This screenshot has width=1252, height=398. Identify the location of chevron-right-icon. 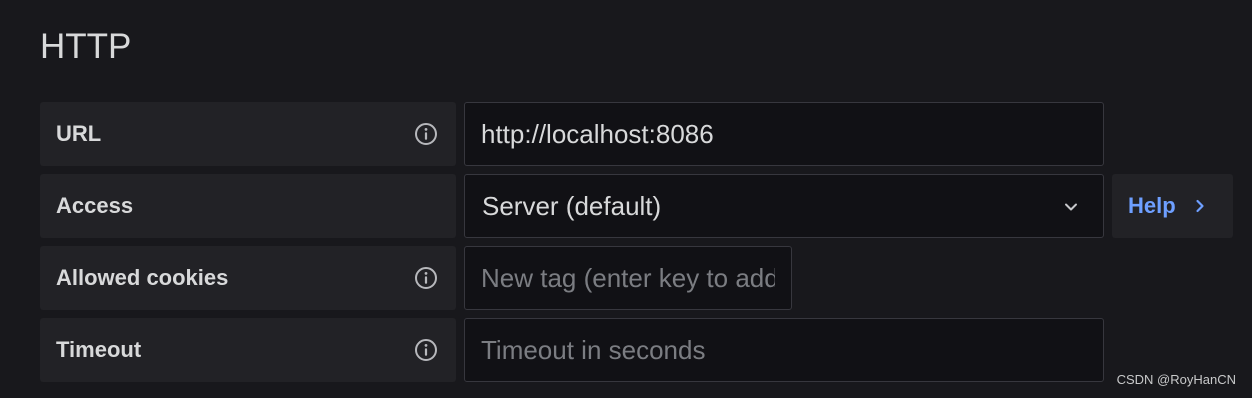
(1200, 206).